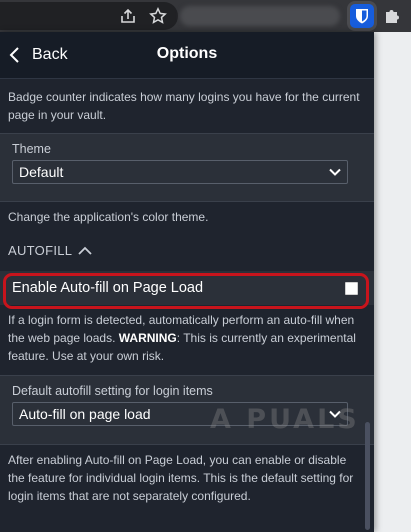 The image size is (411, 532). What do you see at coordinates (128, 16) in the screenshot?
I see `share-icon` at bounding box center [128, 16].